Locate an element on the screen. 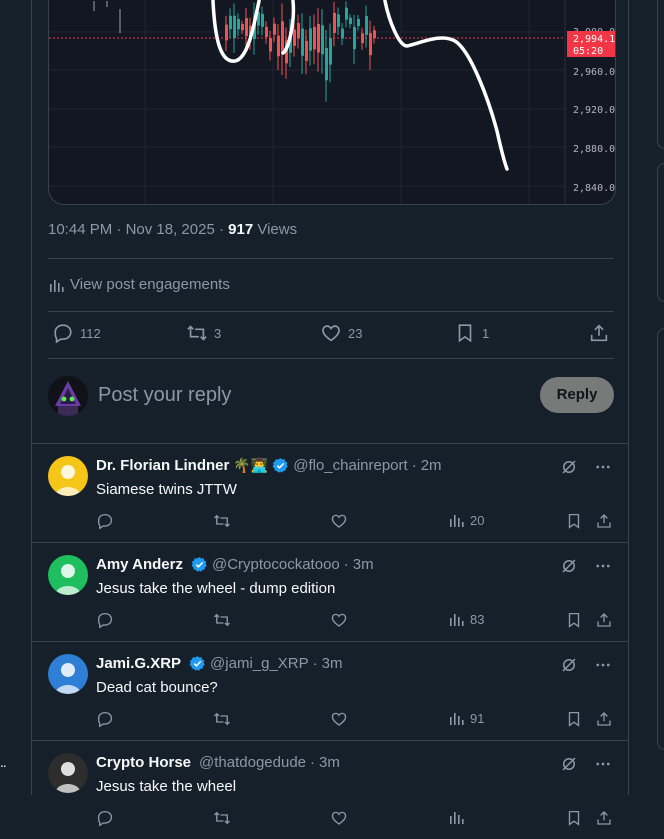  reply-action: 112 is located at coordinates (76, 333).